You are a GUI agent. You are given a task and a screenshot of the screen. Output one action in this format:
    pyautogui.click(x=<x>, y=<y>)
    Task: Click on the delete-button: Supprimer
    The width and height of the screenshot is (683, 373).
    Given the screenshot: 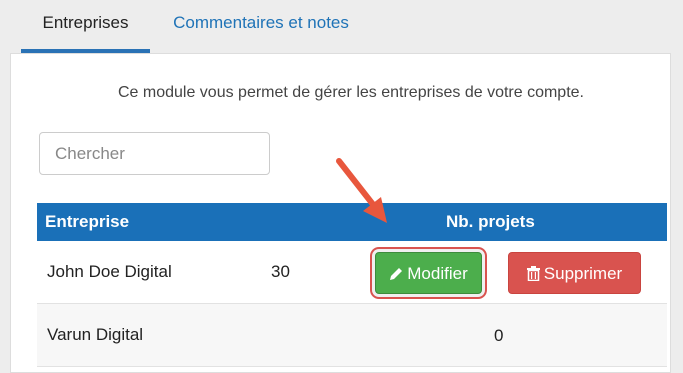 What is the action you would take?
    pyautogui.click(x=574, y=273)
    